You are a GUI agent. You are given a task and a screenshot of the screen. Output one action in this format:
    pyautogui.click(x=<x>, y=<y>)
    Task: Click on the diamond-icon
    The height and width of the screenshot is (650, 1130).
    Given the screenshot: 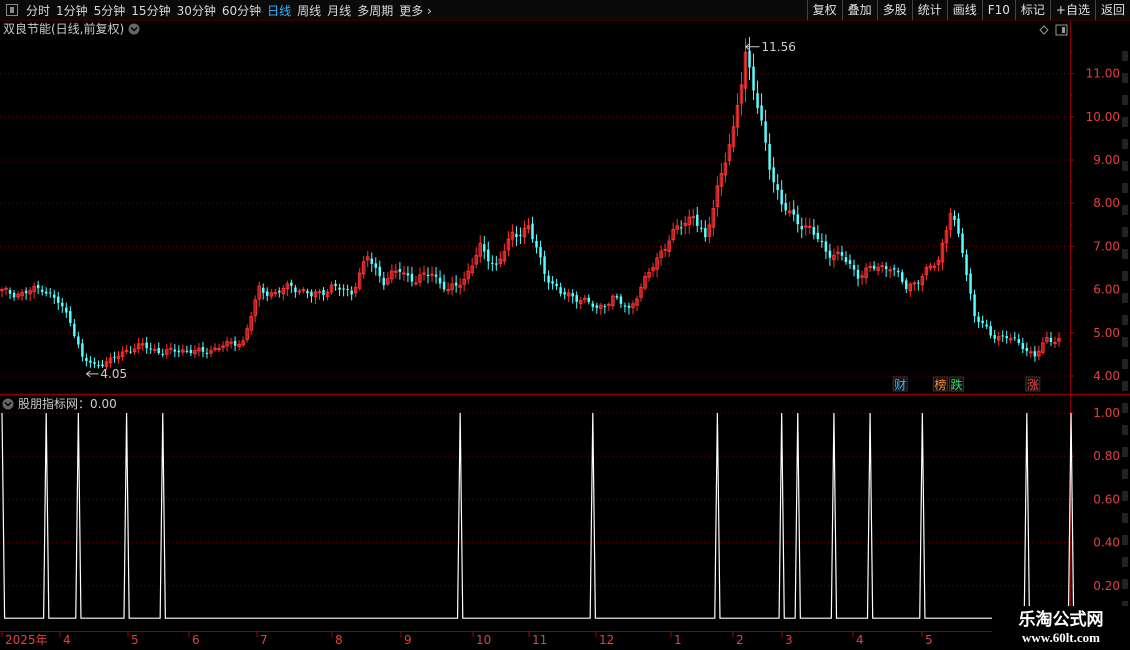 What is the action you would take?
    pyautogui.click(x=1044, y=30)
    